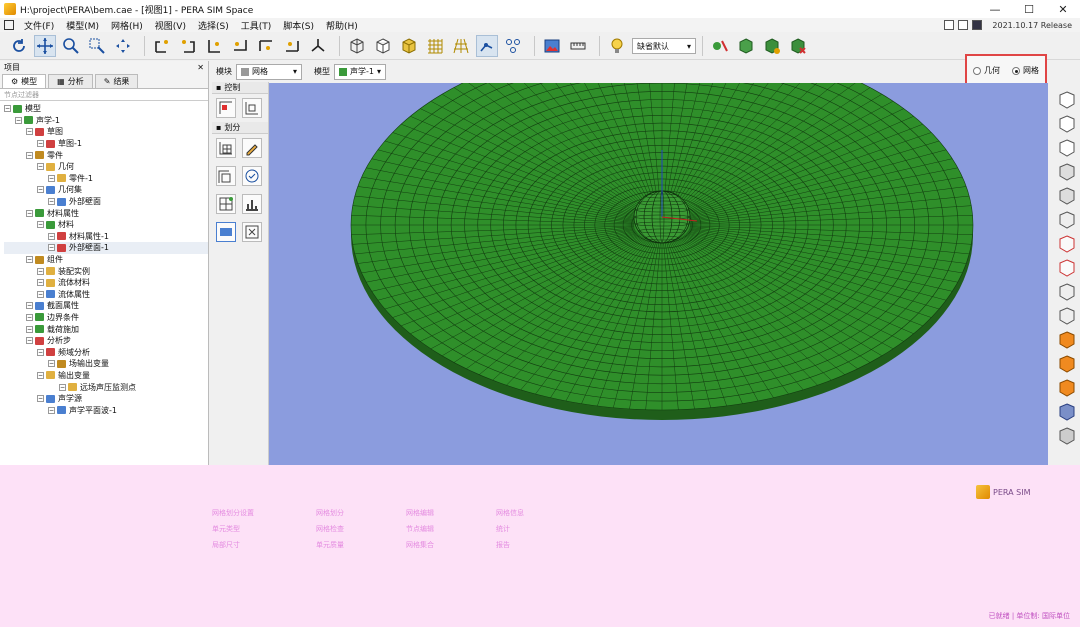  Describe the element at coordinates (1067, 268) in the screenshot. I see `cube-view-8-icon` at that location.